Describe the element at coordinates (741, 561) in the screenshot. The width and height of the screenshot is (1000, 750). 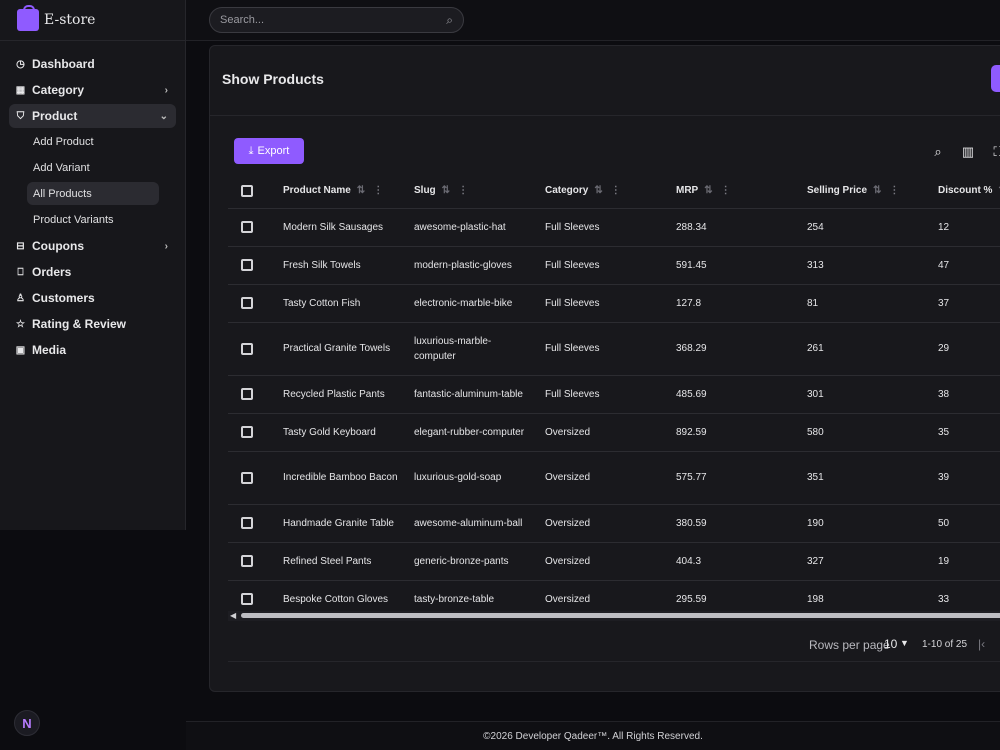
I see `cell-mrp: 404.3` at that location.